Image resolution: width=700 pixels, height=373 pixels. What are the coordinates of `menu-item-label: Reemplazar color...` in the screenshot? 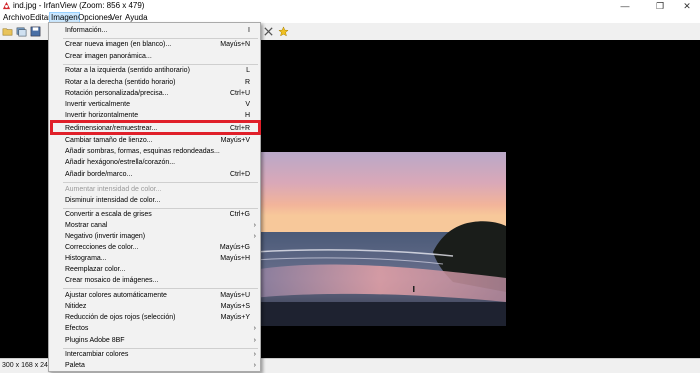 It's located at (95, 269).